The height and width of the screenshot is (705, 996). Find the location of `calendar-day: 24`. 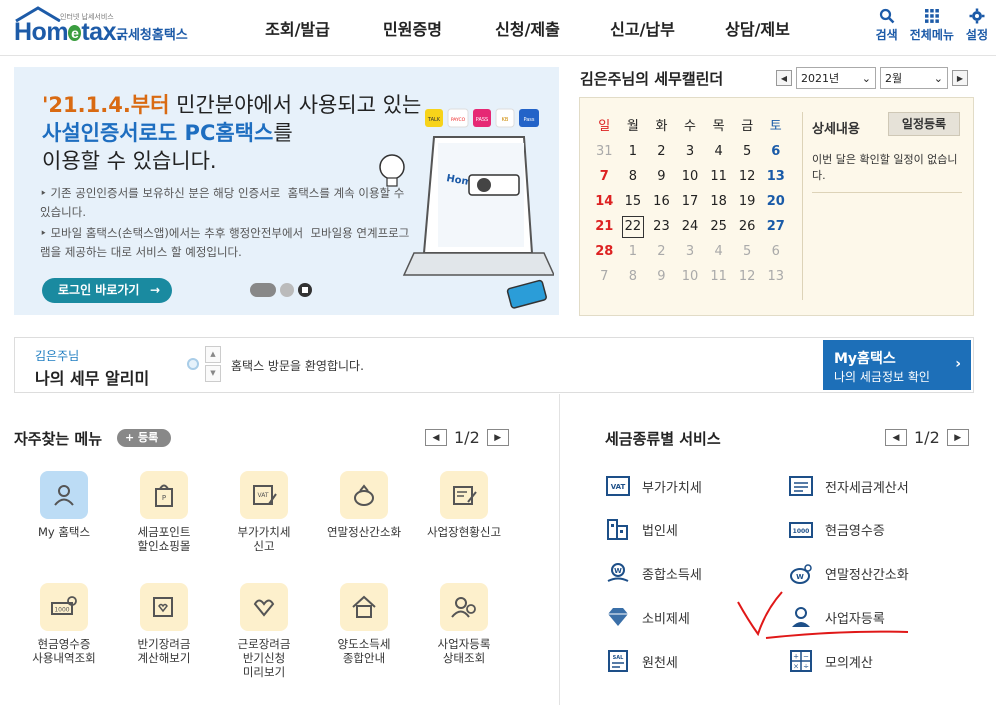

calendar-day: 24 is located at coordinates (690, 226).